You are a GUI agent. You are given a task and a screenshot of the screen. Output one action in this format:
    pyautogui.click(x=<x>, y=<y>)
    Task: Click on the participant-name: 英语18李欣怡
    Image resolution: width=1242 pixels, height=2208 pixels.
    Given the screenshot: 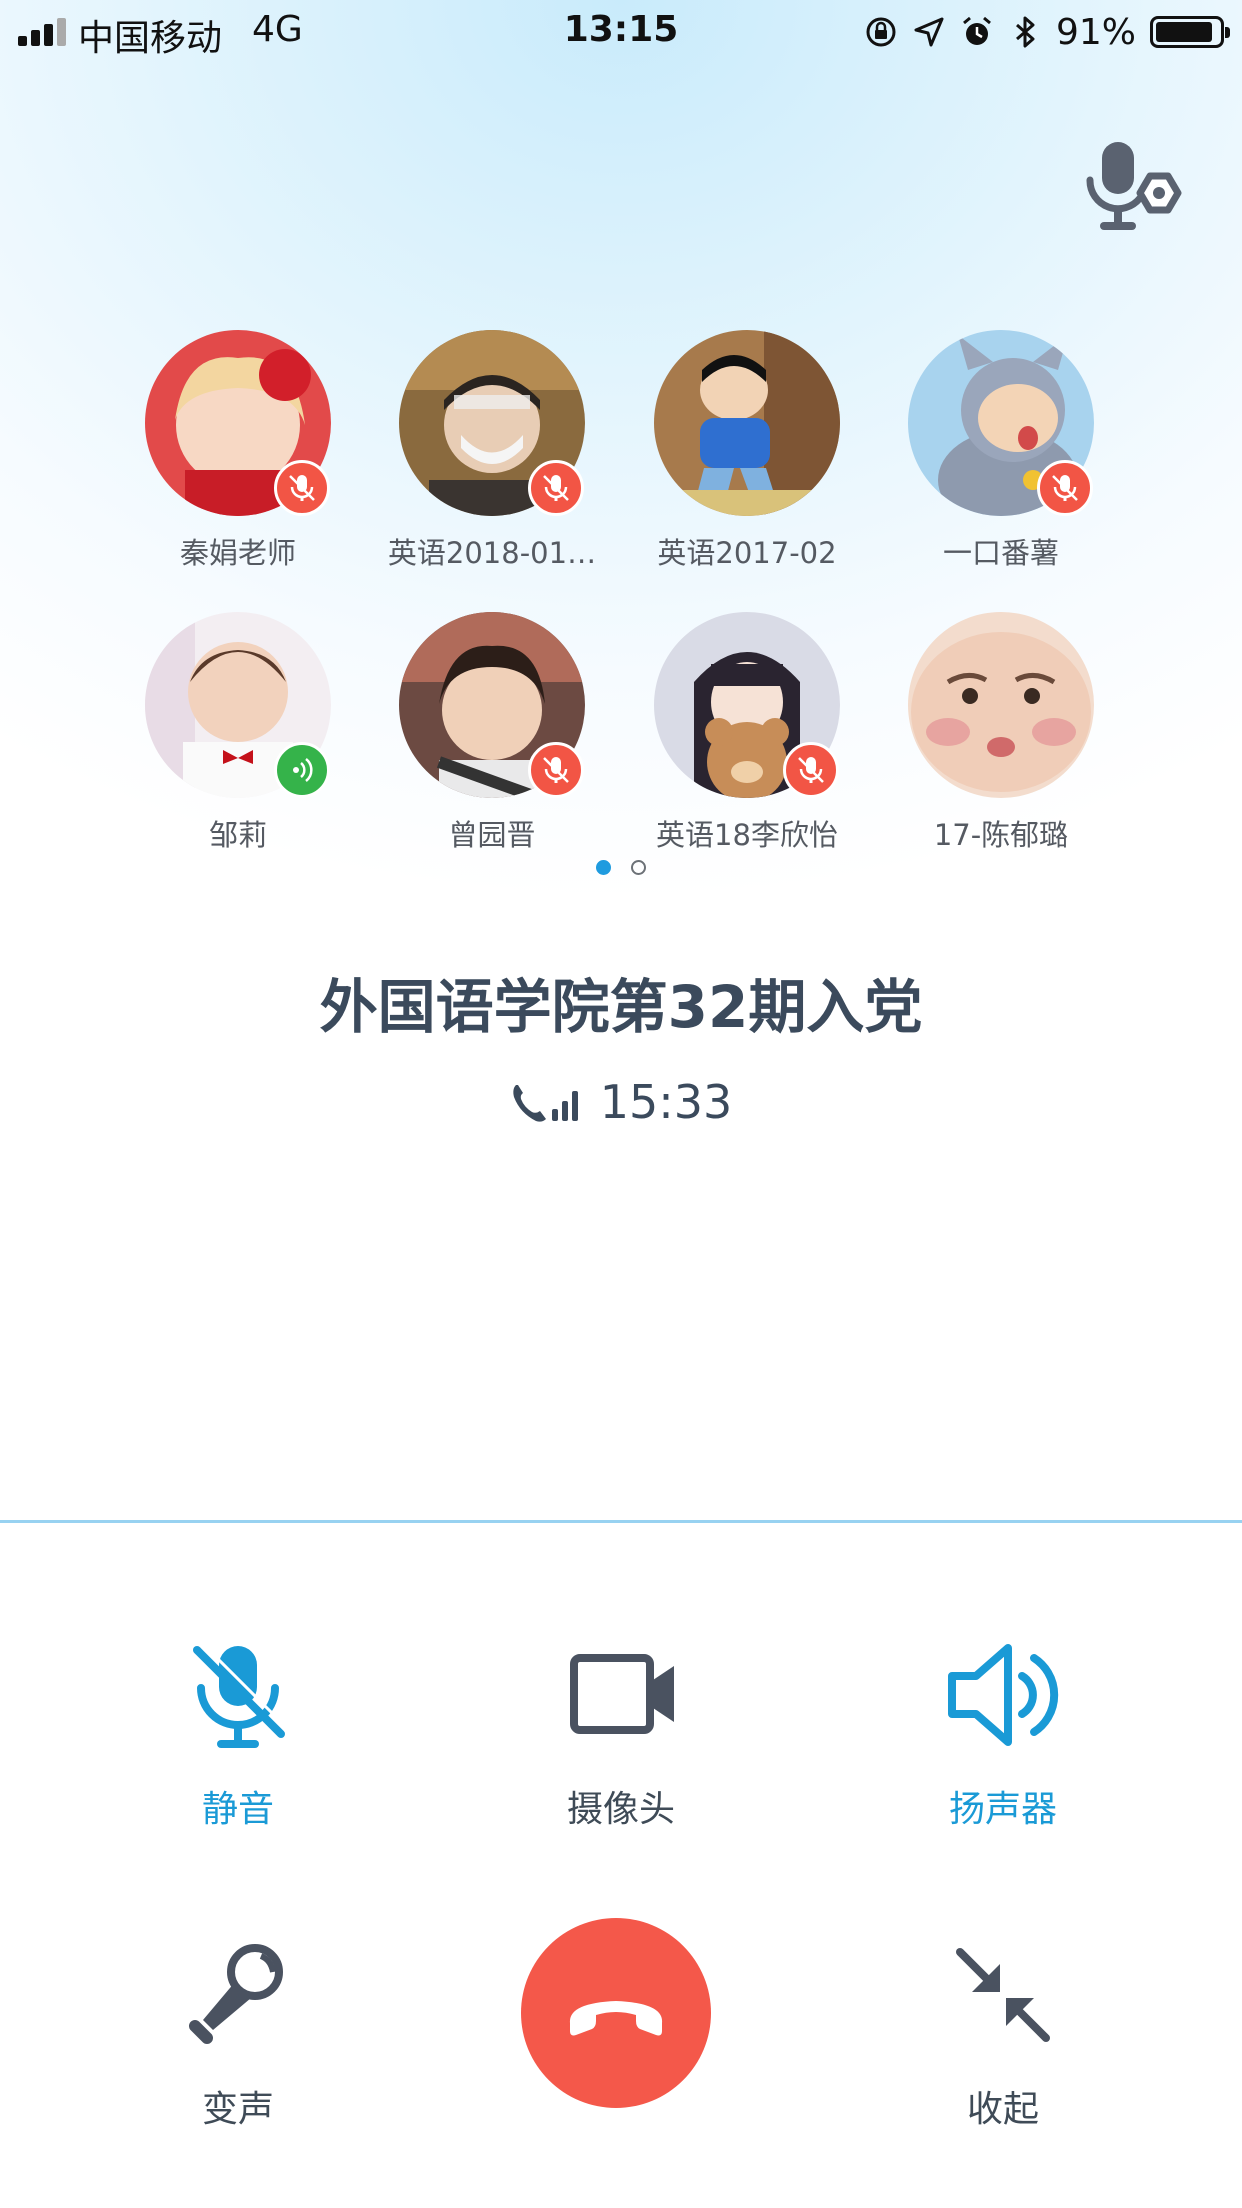 What is the action you would take?
    pyautogui.click(x=747, y=835)
    